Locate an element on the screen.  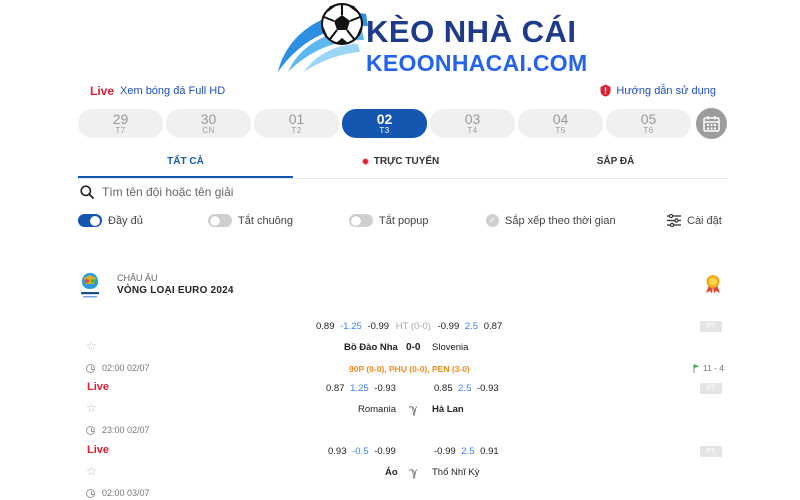
euro-2024-logo-icon is located at coordinates (90, 285).